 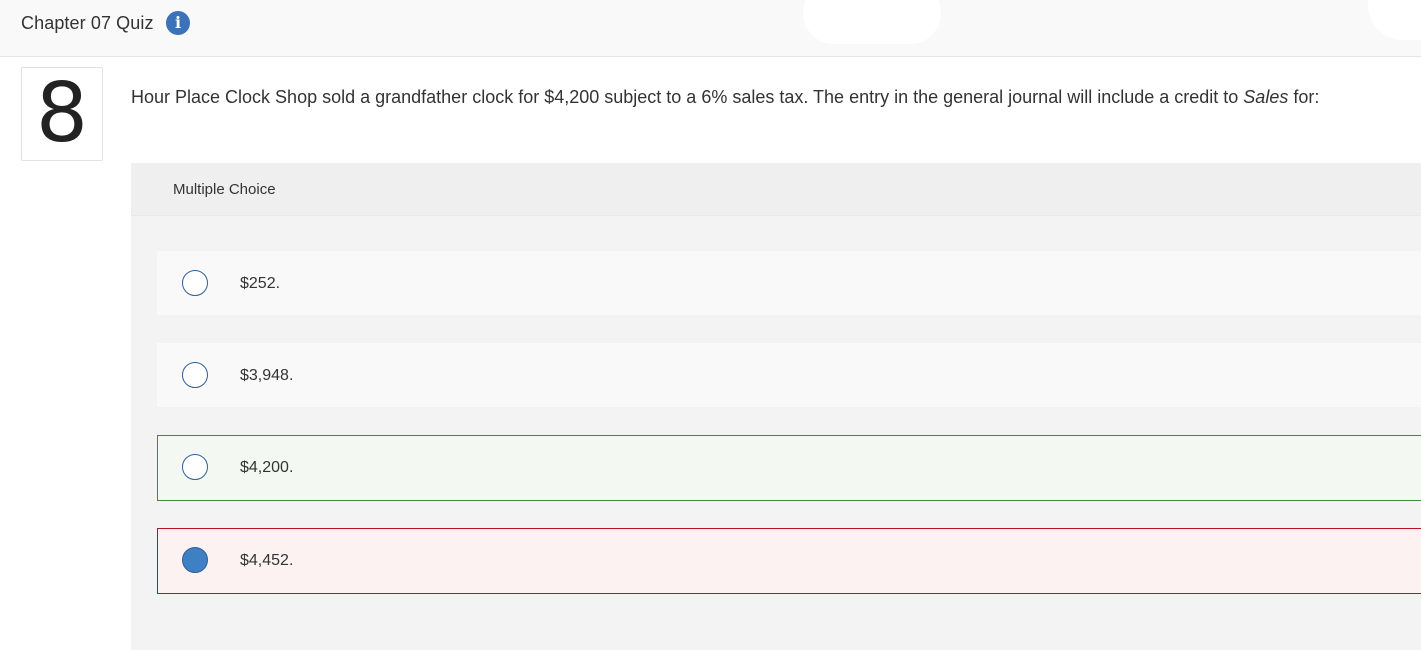 What do you see at coordinates (789, 468) in the screenshot?
I see `answer-option-correct: $4,200.` at bounding box center [789, 468].